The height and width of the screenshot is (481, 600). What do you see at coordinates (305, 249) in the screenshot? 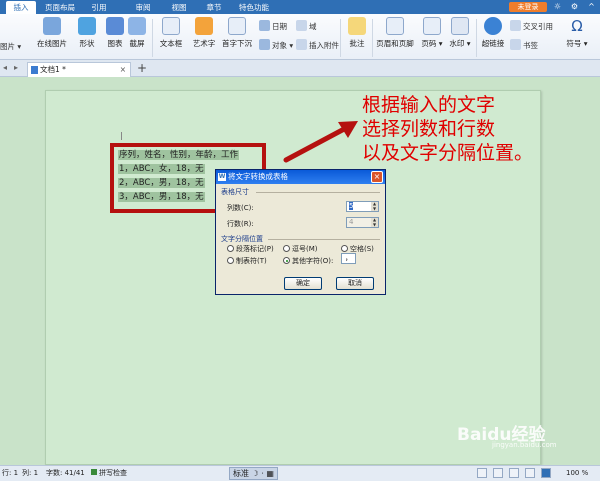
I see `radio-label: 逗号(M)` at bounding box center [305, 249].